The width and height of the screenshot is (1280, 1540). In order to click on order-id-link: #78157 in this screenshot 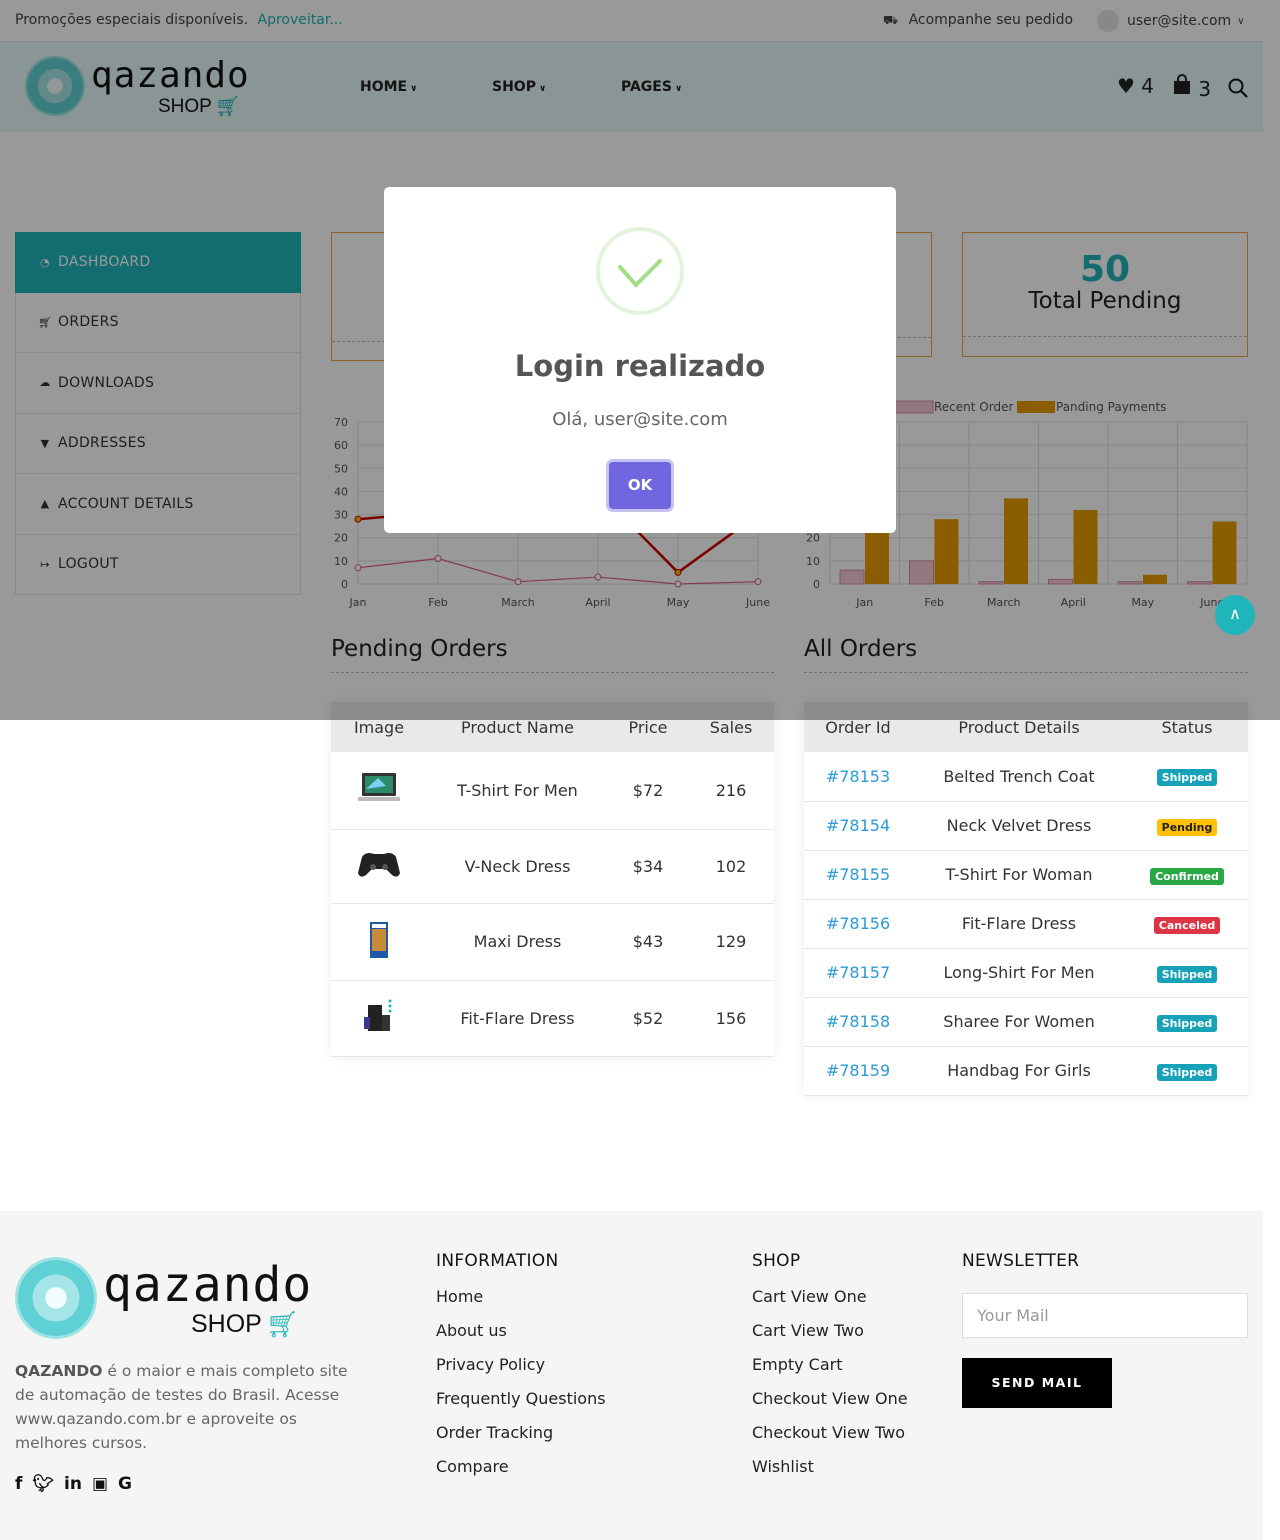, I will do `click(858, 973)`.